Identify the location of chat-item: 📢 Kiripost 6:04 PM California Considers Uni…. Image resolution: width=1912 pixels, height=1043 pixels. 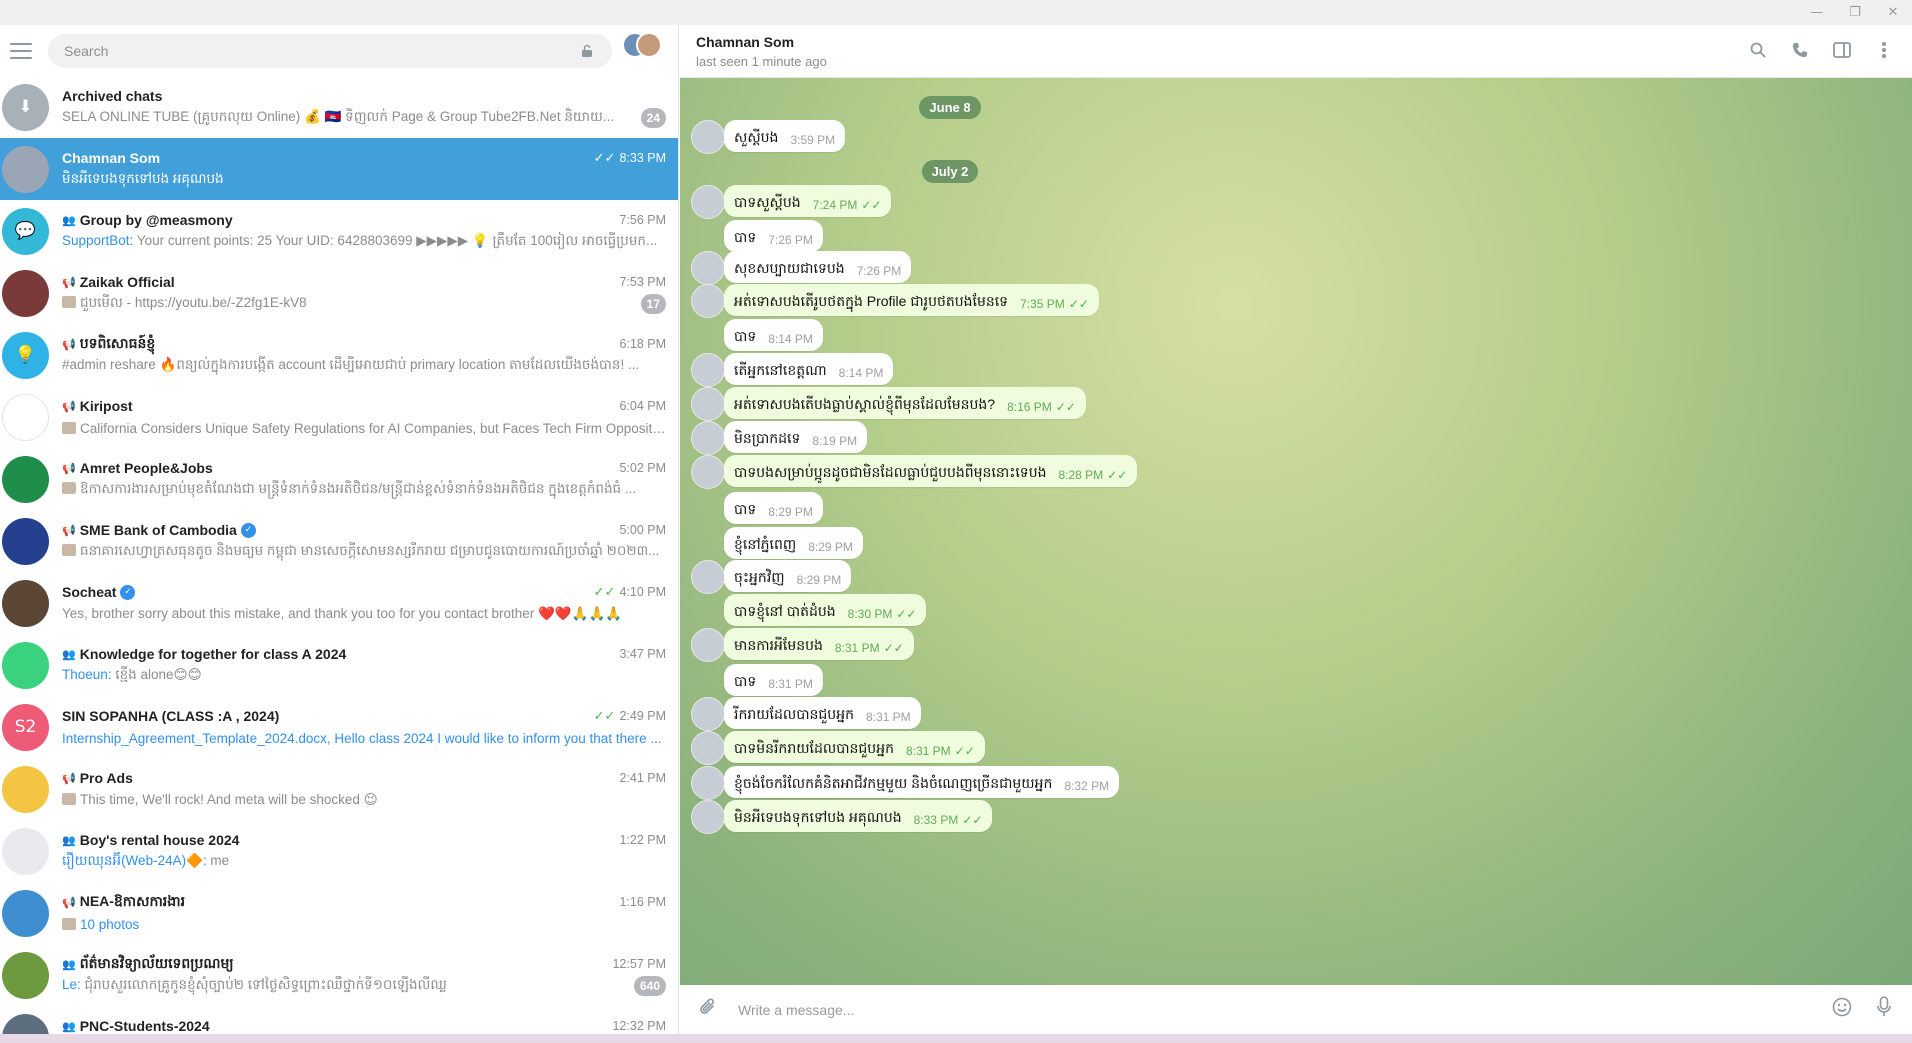
(339, 417).